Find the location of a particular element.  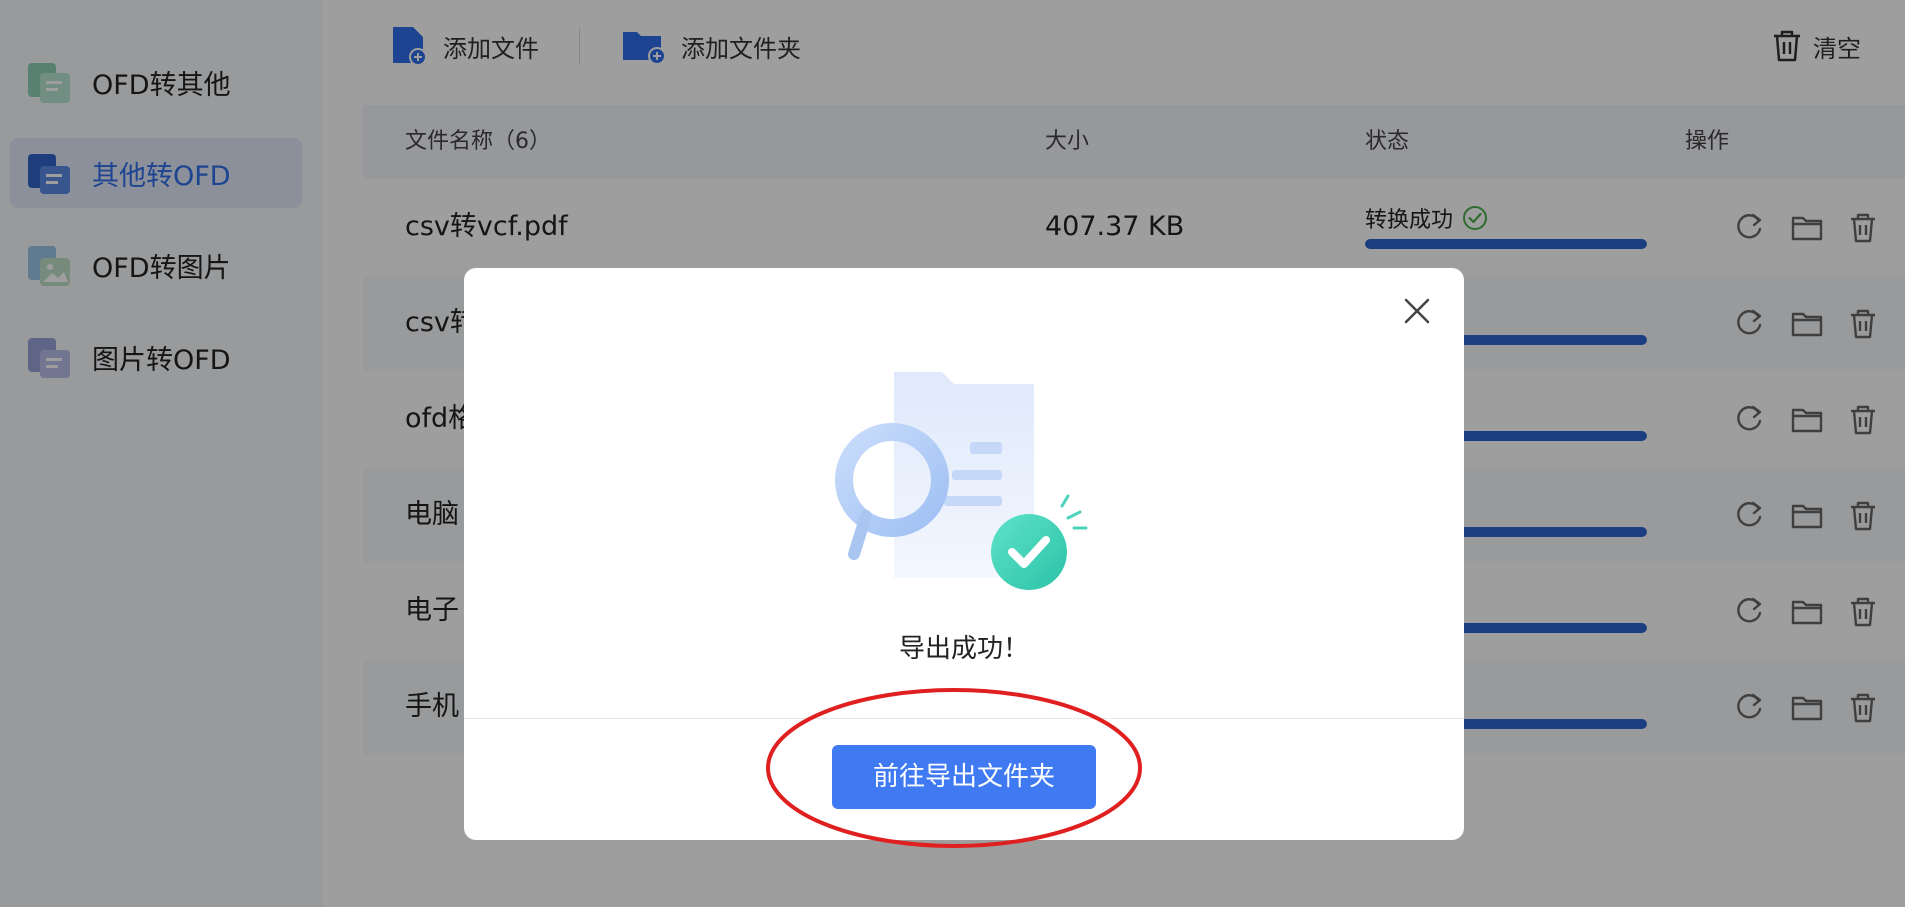

export-success-message: 导出成功！ is located at coordinates (963, 649).